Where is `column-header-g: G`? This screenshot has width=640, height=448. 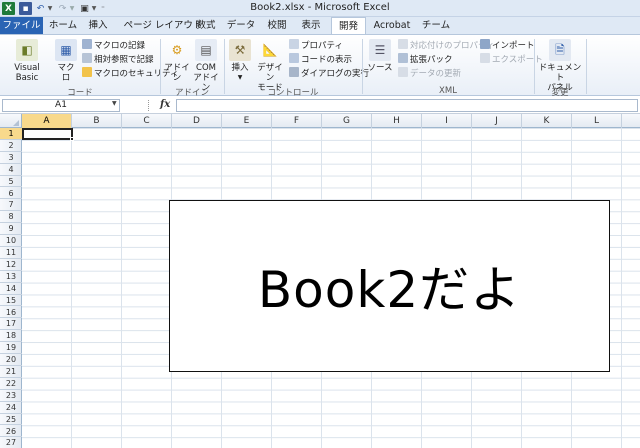 column-header-g: G is located at coordinates (347, 121).